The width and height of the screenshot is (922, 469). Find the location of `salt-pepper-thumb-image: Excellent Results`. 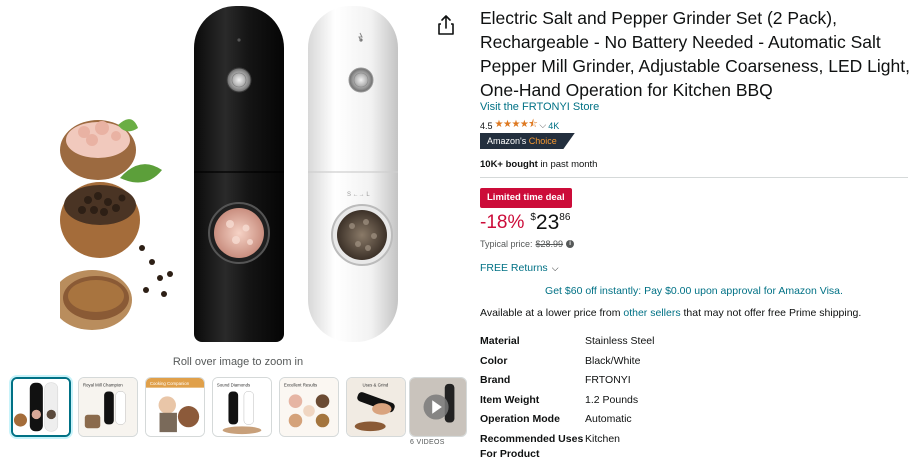

salt-pepper-thumb-image: Excellent Results is located at coordinates (309, 407).